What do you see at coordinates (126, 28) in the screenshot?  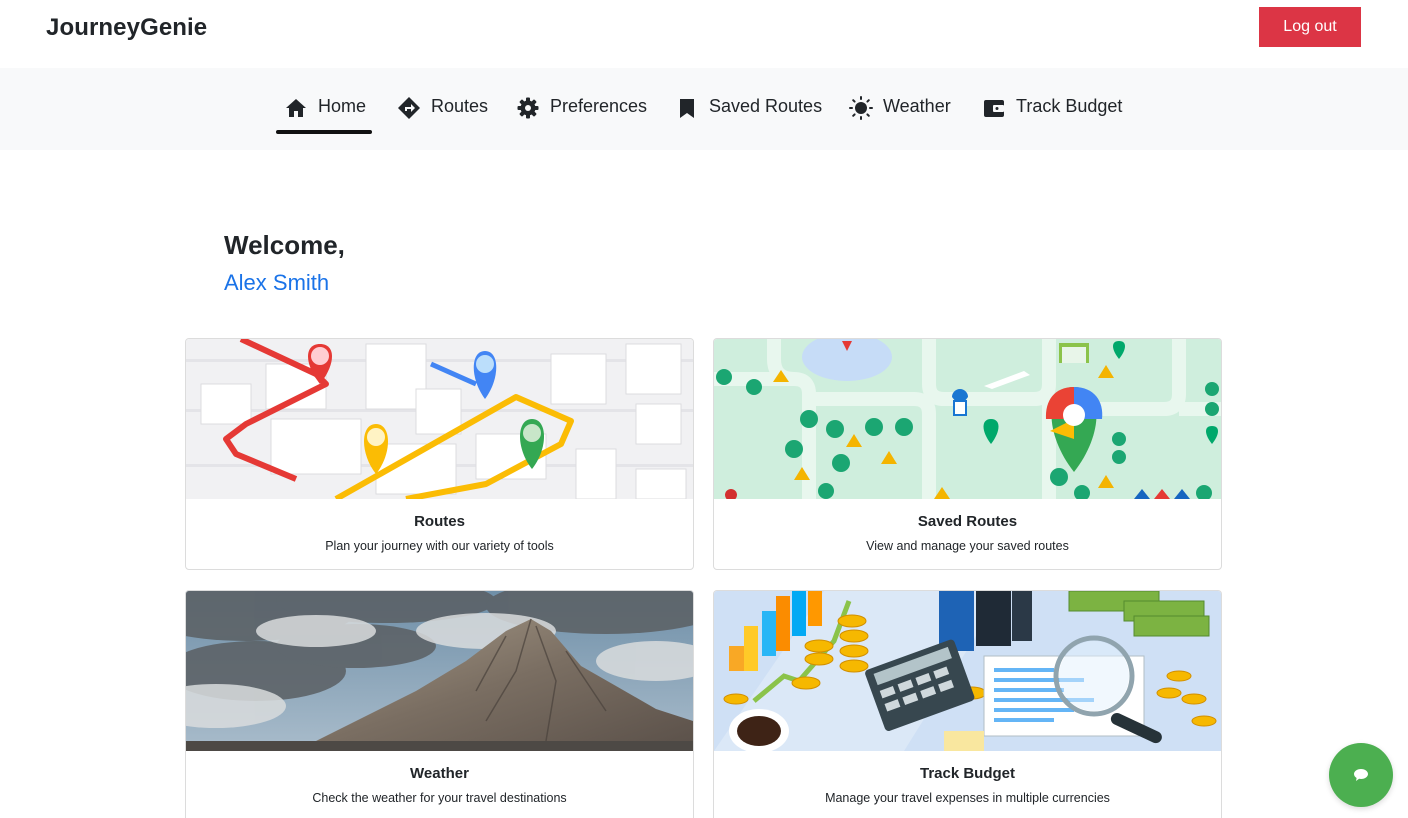 I see `brand-logo: JourneyGenie` at bounding box center [126, 28].